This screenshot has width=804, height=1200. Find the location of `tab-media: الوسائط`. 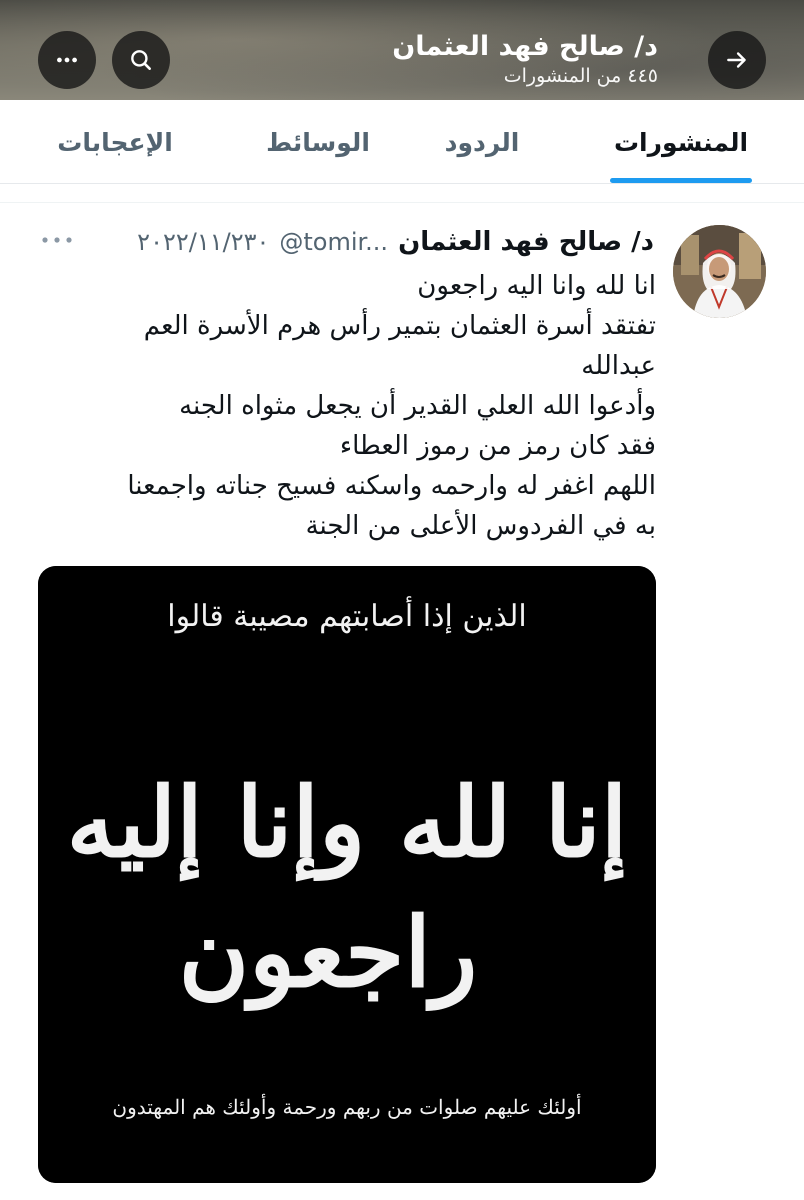

tab-media: الوسائط is located at coordinates (318, 142).